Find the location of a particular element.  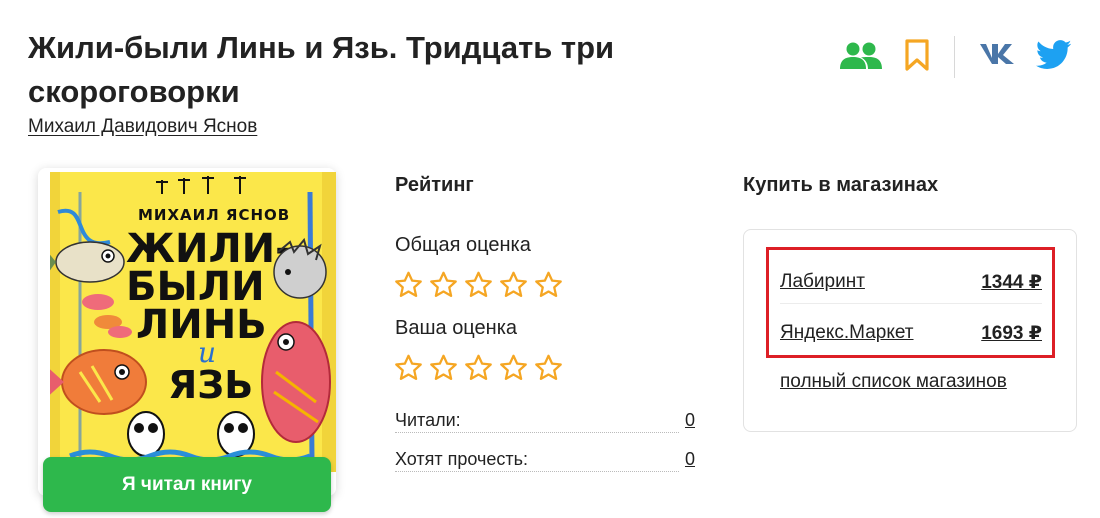

stat-want-to-read: Хотят прочесть: 0 is located at coordinates (545, 463).